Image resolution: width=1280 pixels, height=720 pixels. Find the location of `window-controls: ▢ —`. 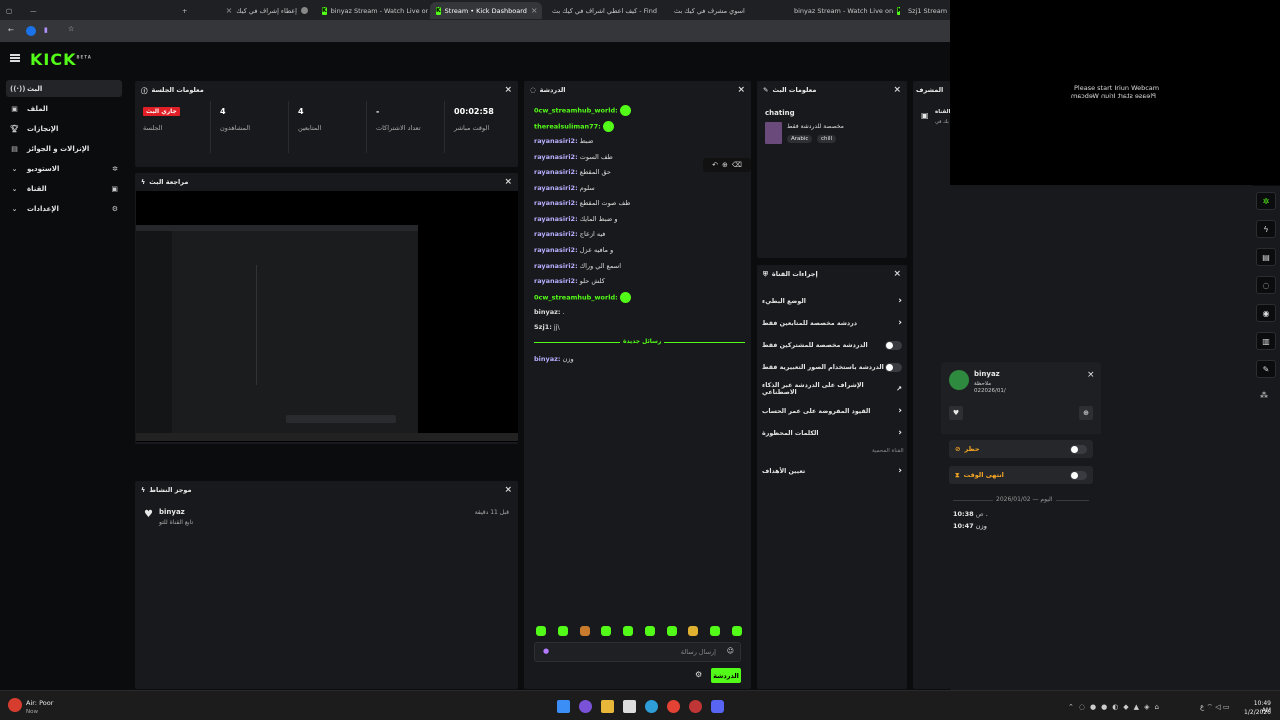

window-controls: ▢ — is located at coordinates (35, 10).